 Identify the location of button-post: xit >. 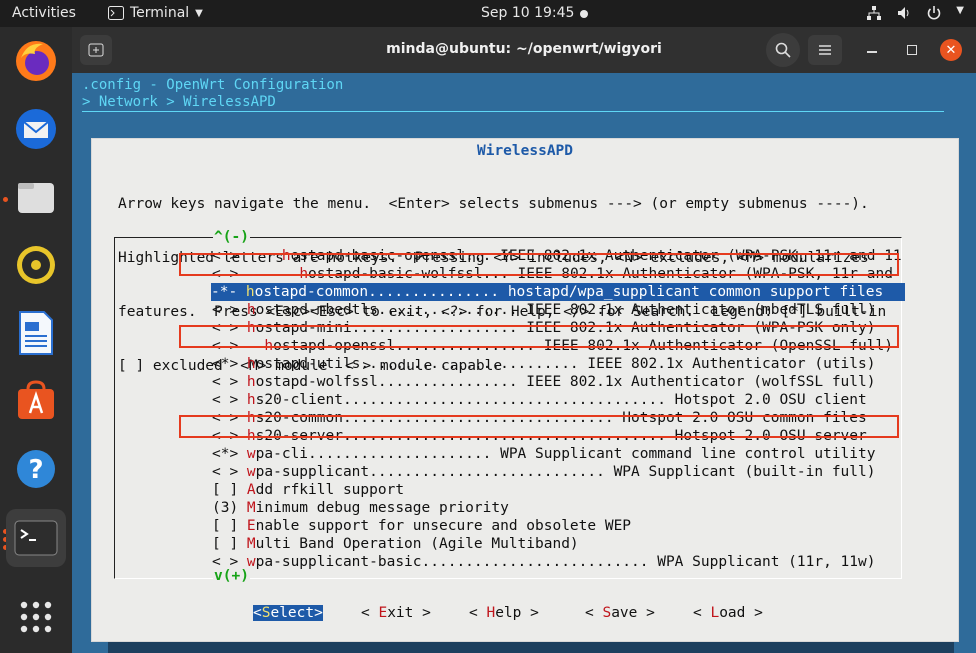
(409, 613).